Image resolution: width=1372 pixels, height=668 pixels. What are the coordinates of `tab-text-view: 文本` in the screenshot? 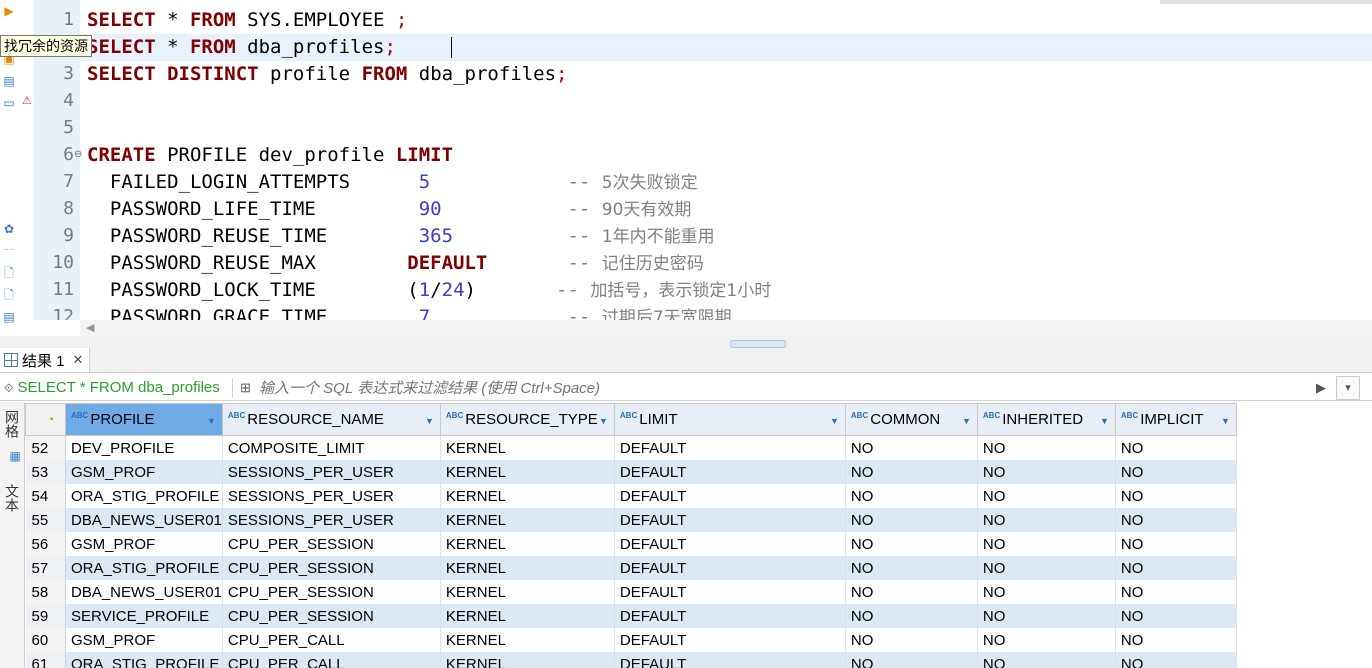 It's located at (12, 498).